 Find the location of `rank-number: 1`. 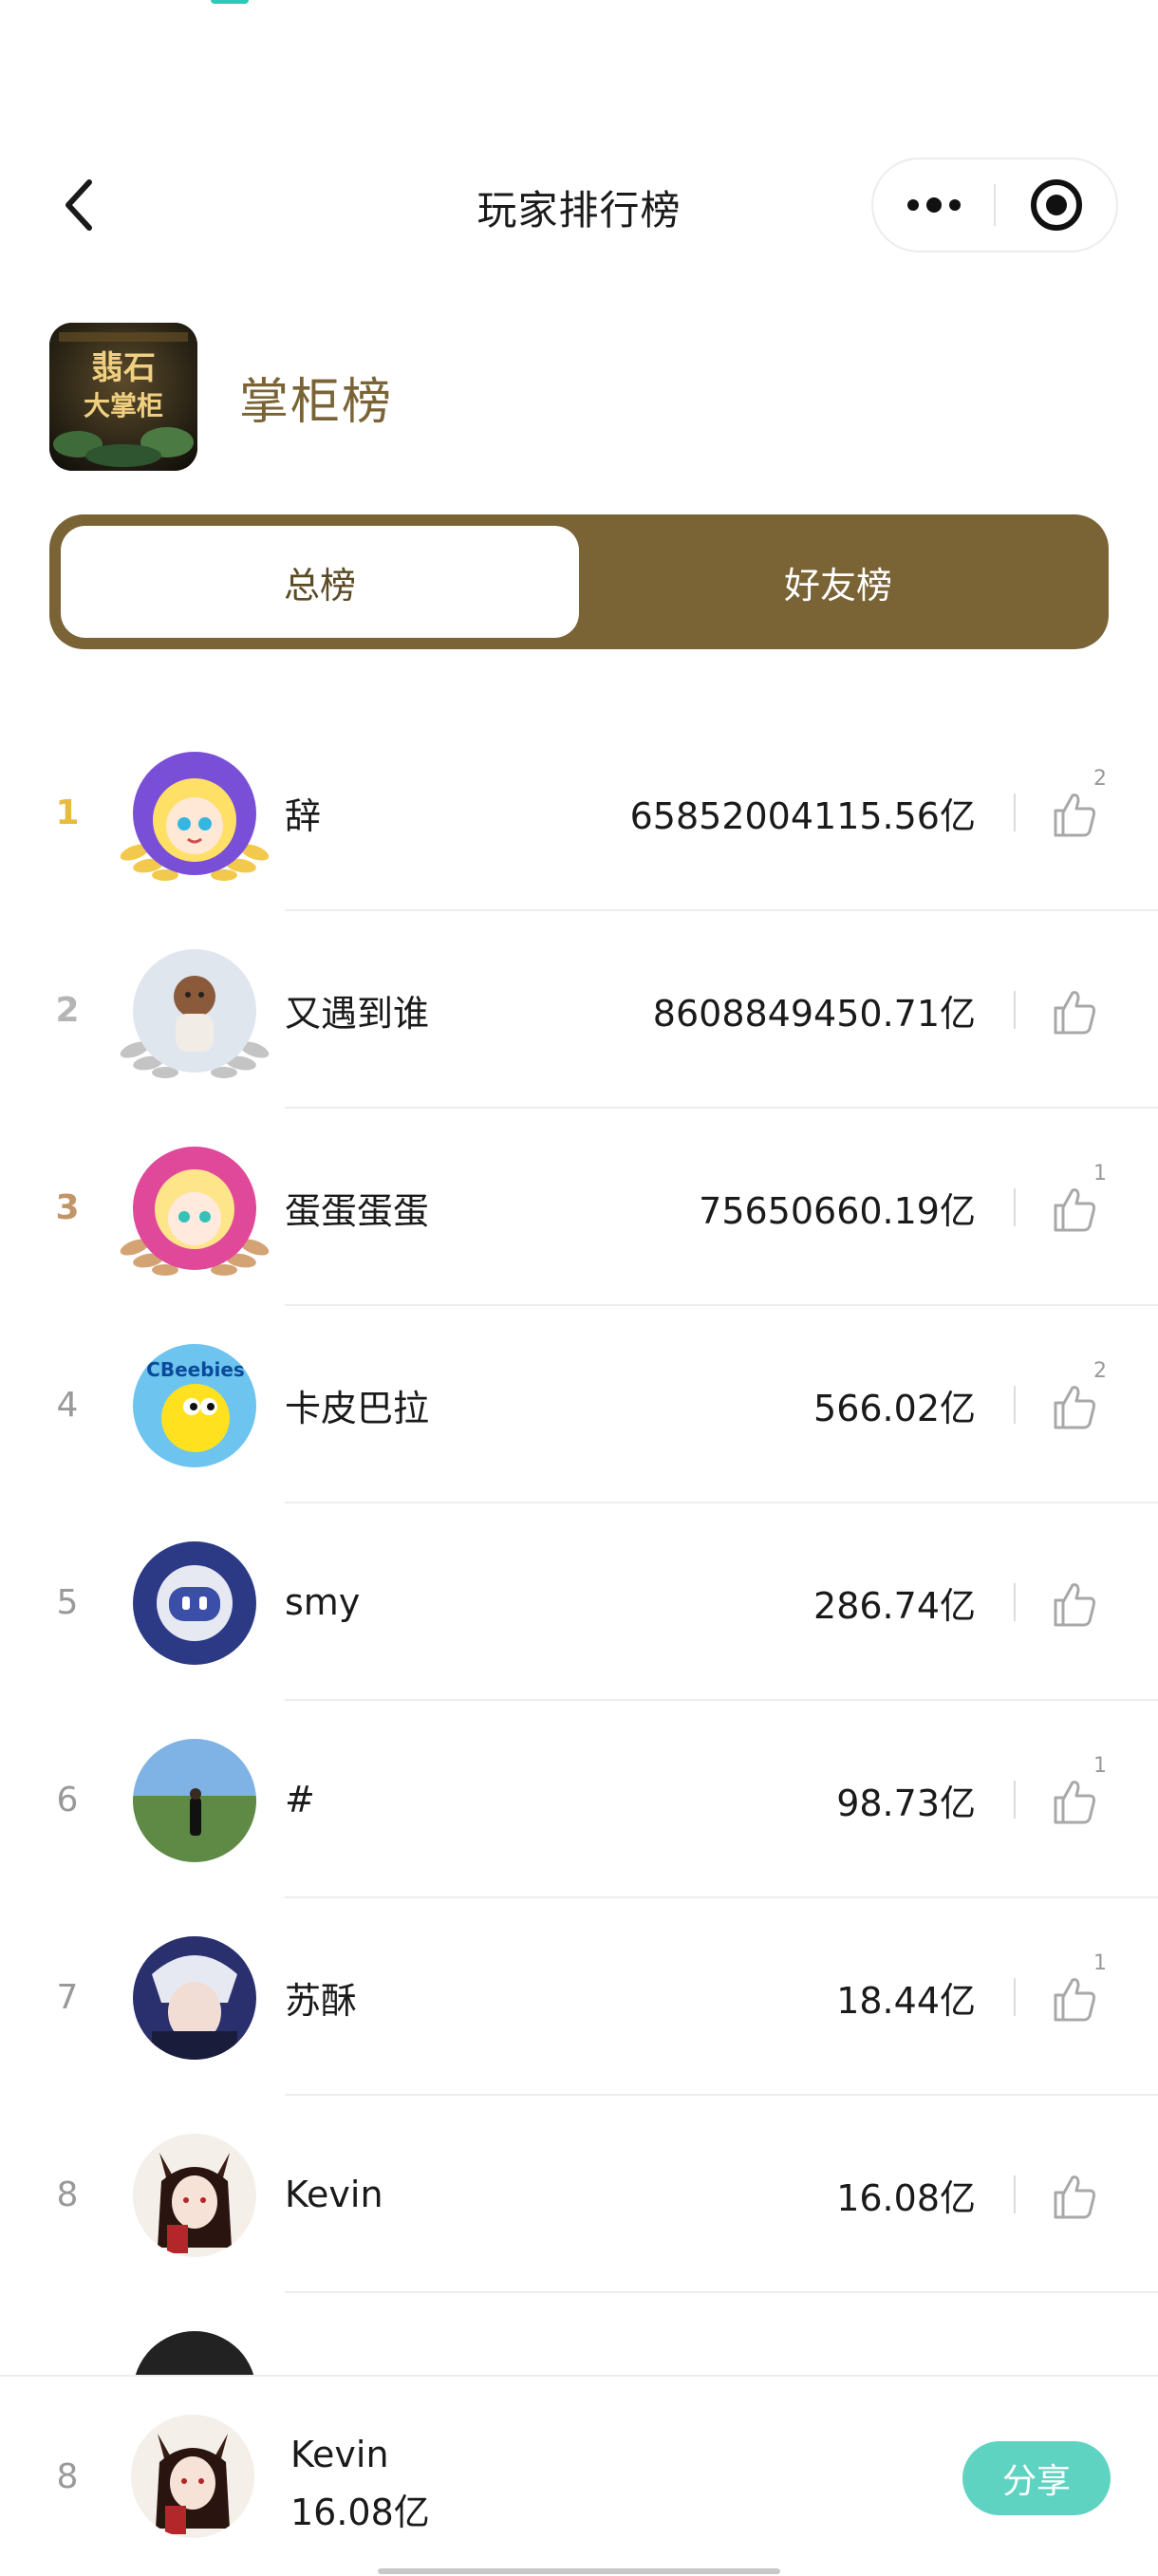

rank-number: 1 is located at coordinates (67, 813).